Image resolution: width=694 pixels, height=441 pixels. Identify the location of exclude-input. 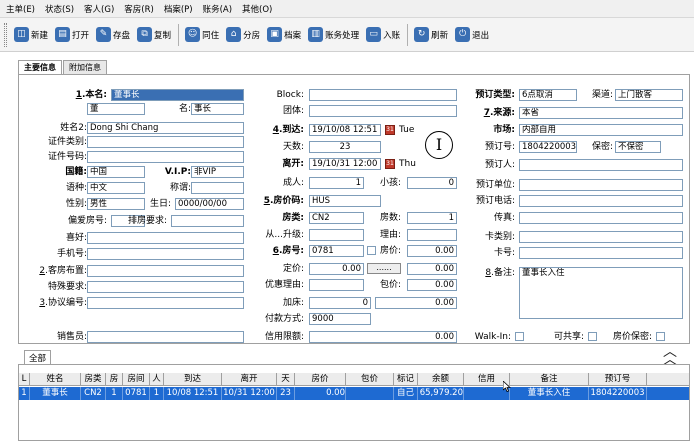
(207, 221).